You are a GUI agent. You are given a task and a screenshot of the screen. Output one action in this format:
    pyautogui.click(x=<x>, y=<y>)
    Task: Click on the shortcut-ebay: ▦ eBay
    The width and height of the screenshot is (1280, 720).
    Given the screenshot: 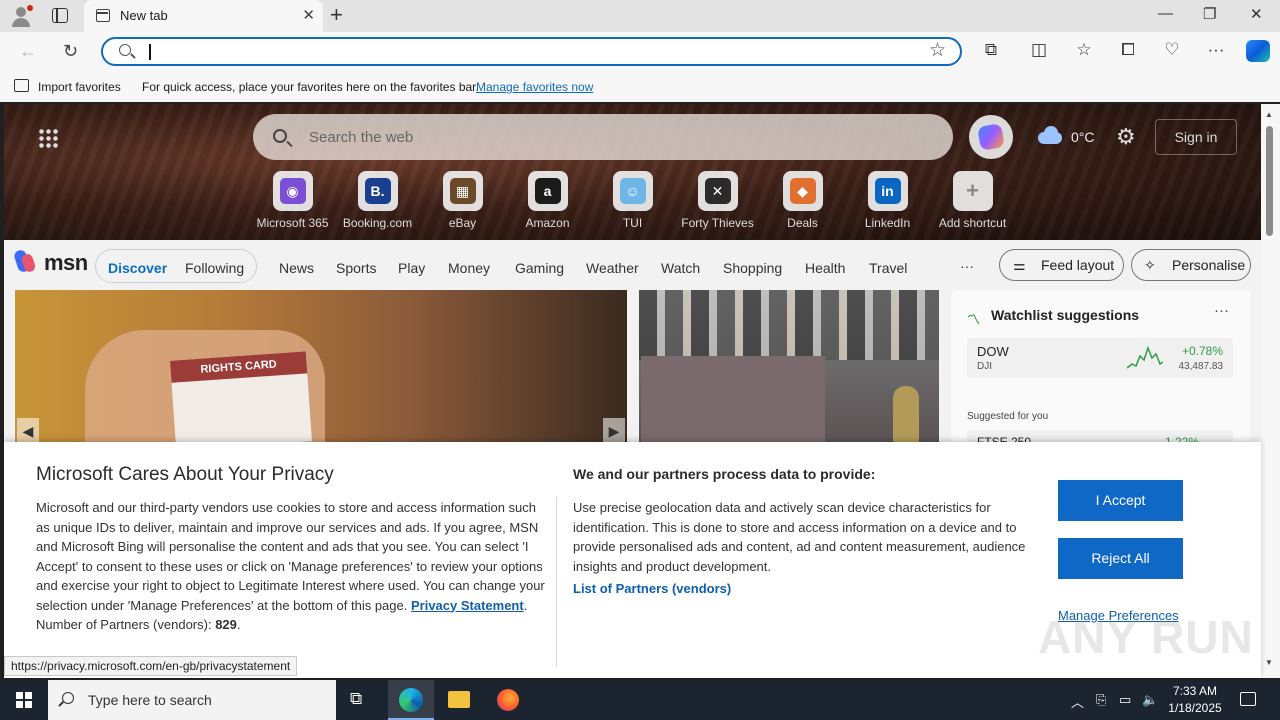 What is the action you would take?
    pyautogui.click(x=462, y=200)
    